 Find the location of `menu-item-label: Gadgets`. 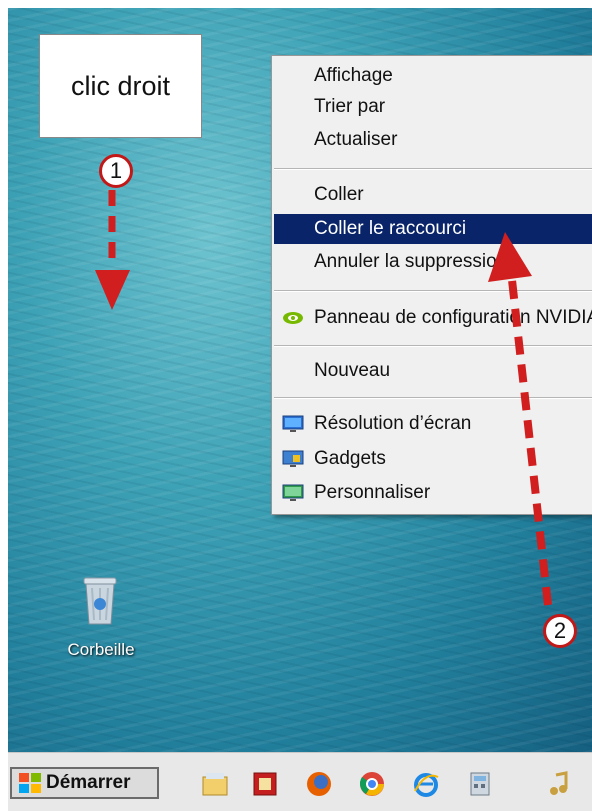

menu-item-label: Gadgets is located at coordinates (350, 458).